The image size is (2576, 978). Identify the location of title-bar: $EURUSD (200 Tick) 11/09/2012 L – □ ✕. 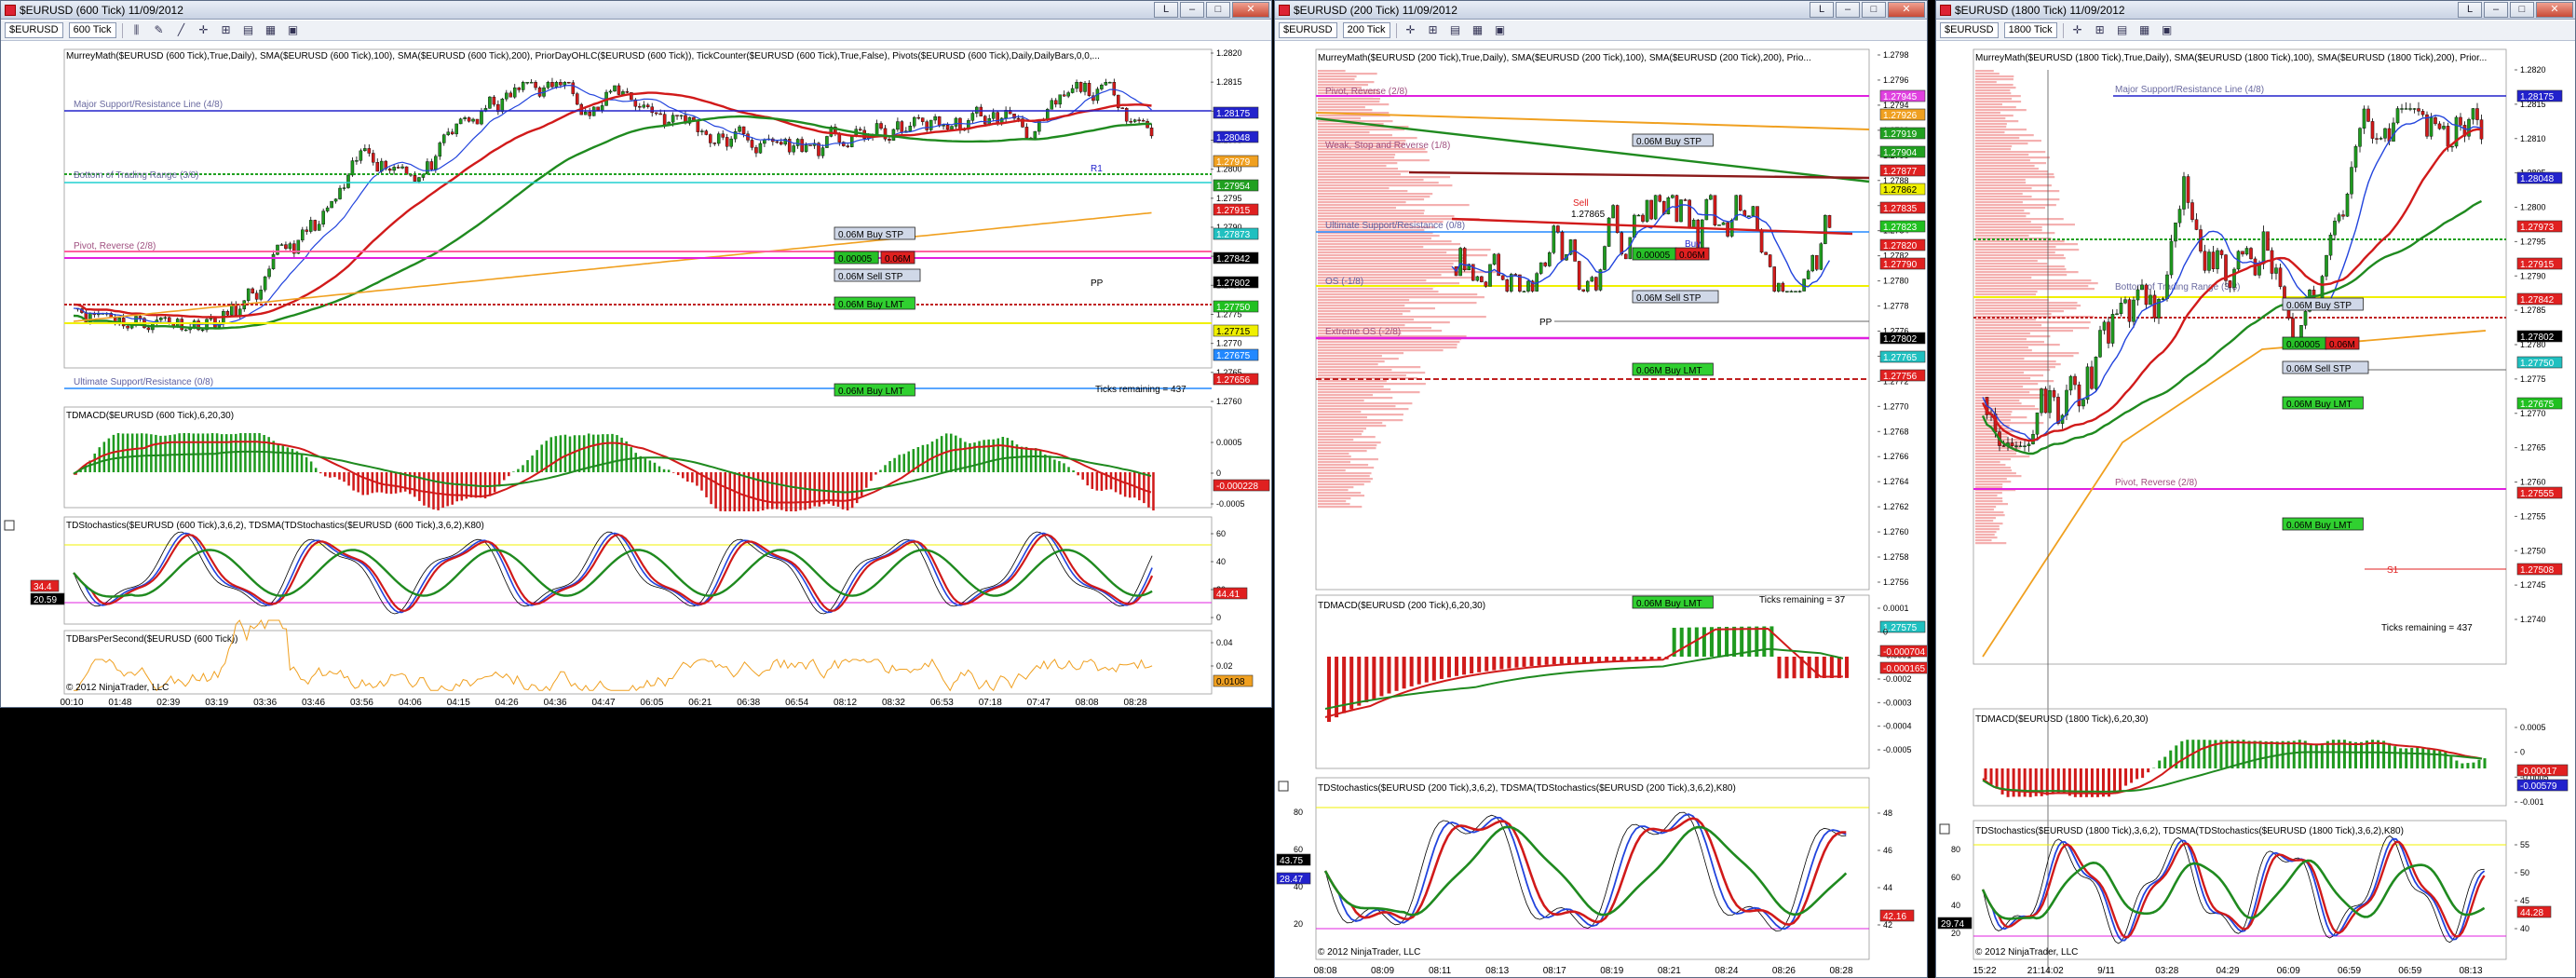
(1601, 10).